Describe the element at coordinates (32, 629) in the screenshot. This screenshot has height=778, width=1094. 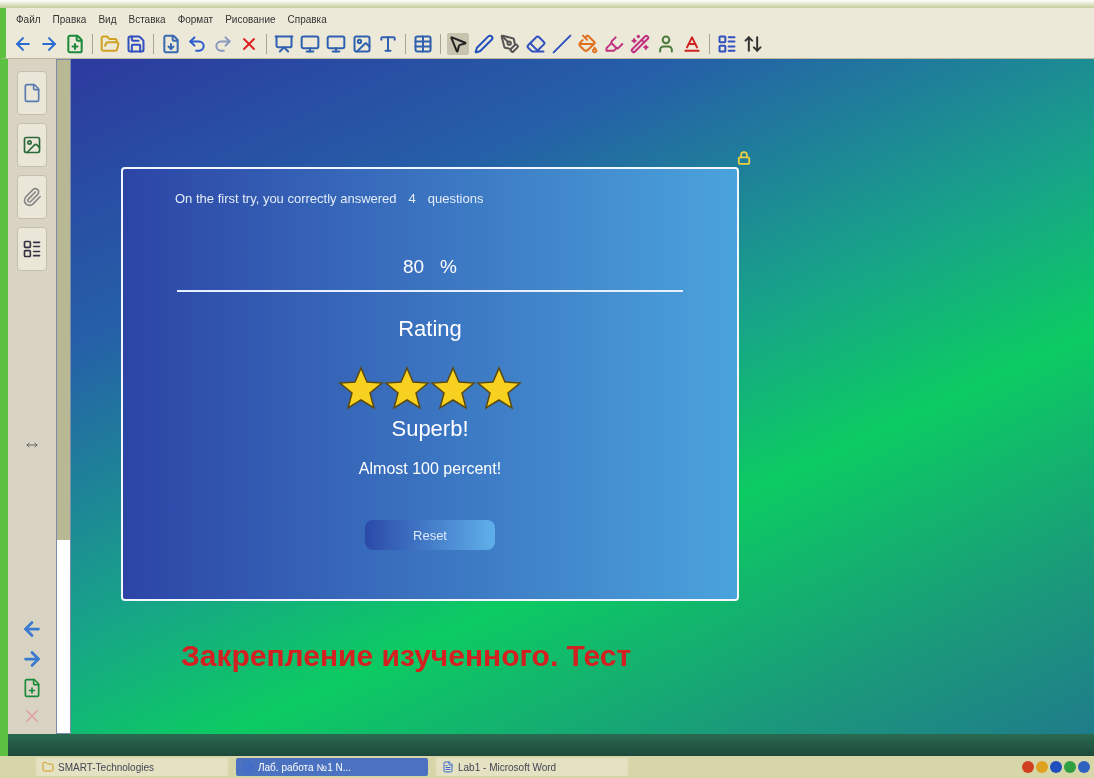
I see `arrow-left-icon` at that location.